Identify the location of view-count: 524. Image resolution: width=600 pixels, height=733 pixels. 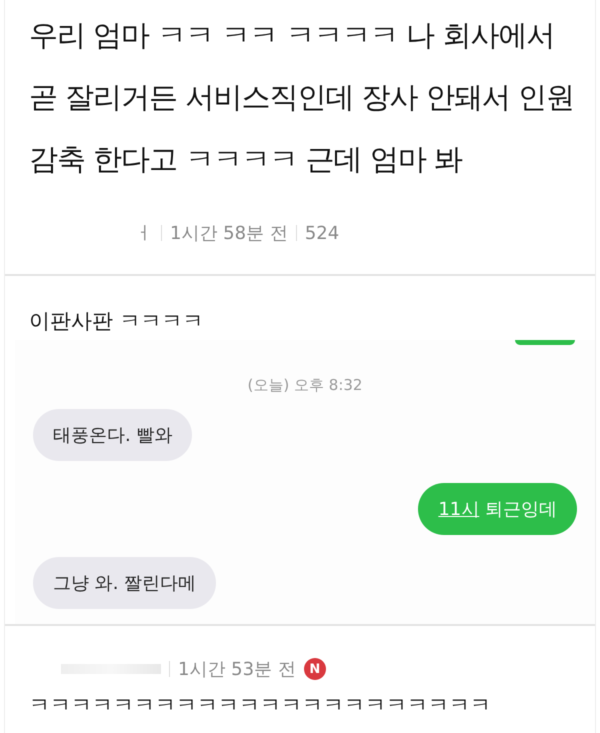
(322, 233).